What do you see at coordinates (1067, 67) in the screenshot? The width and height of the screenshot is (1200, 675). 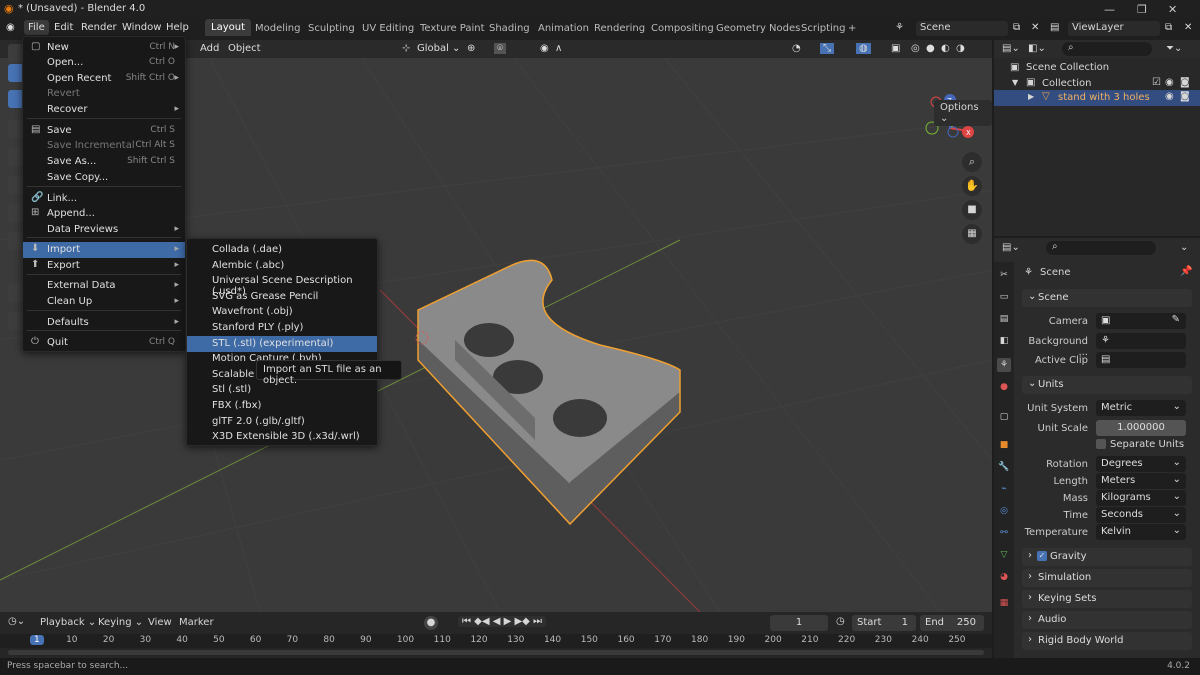 I see `scene-collection-label: Scene Collection` at bounding box center [1067, 67].